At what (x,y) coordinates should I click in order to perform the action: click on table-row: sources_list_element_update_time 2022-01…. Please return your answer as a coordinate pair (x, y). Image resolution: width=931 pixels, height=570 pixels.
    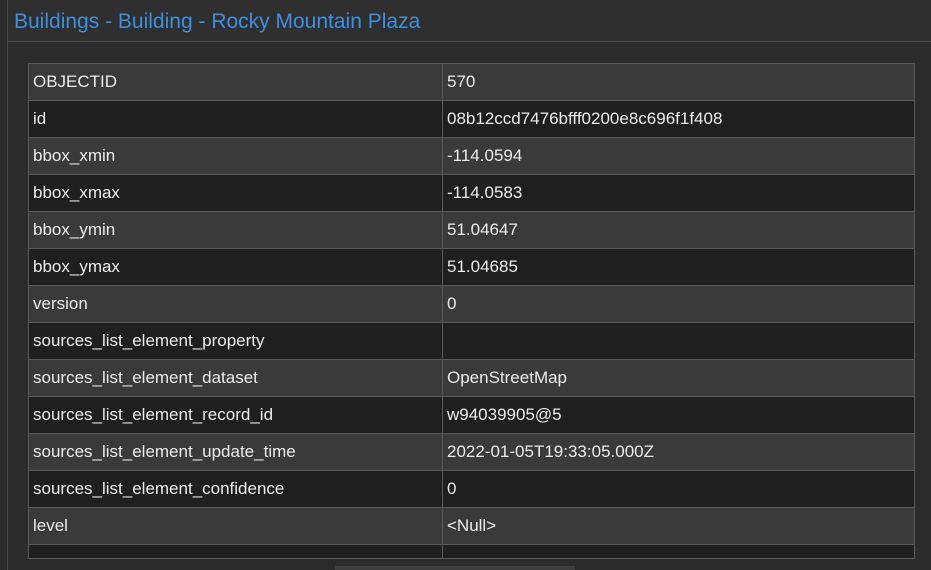
    Looking at the image, I should click on (471, 452).